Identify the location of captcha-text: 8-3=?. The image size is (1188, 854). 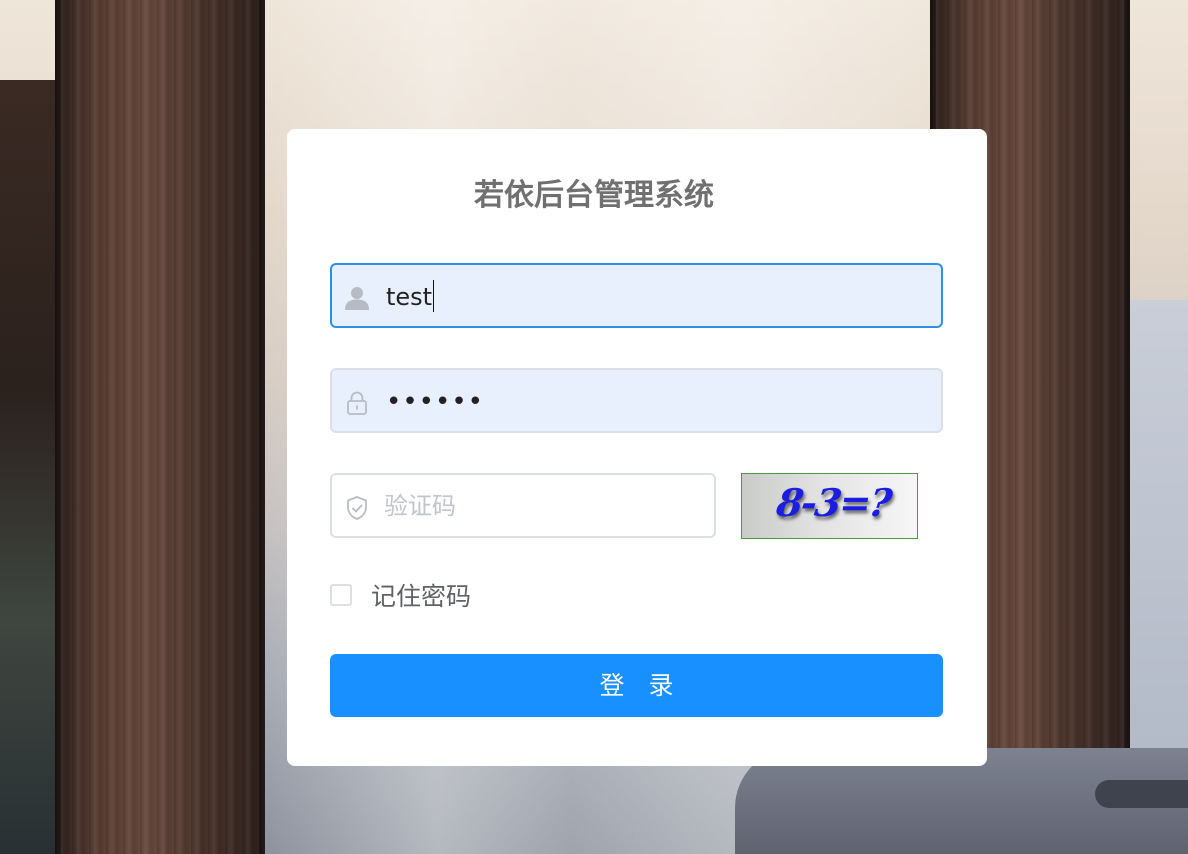
(833, 502).